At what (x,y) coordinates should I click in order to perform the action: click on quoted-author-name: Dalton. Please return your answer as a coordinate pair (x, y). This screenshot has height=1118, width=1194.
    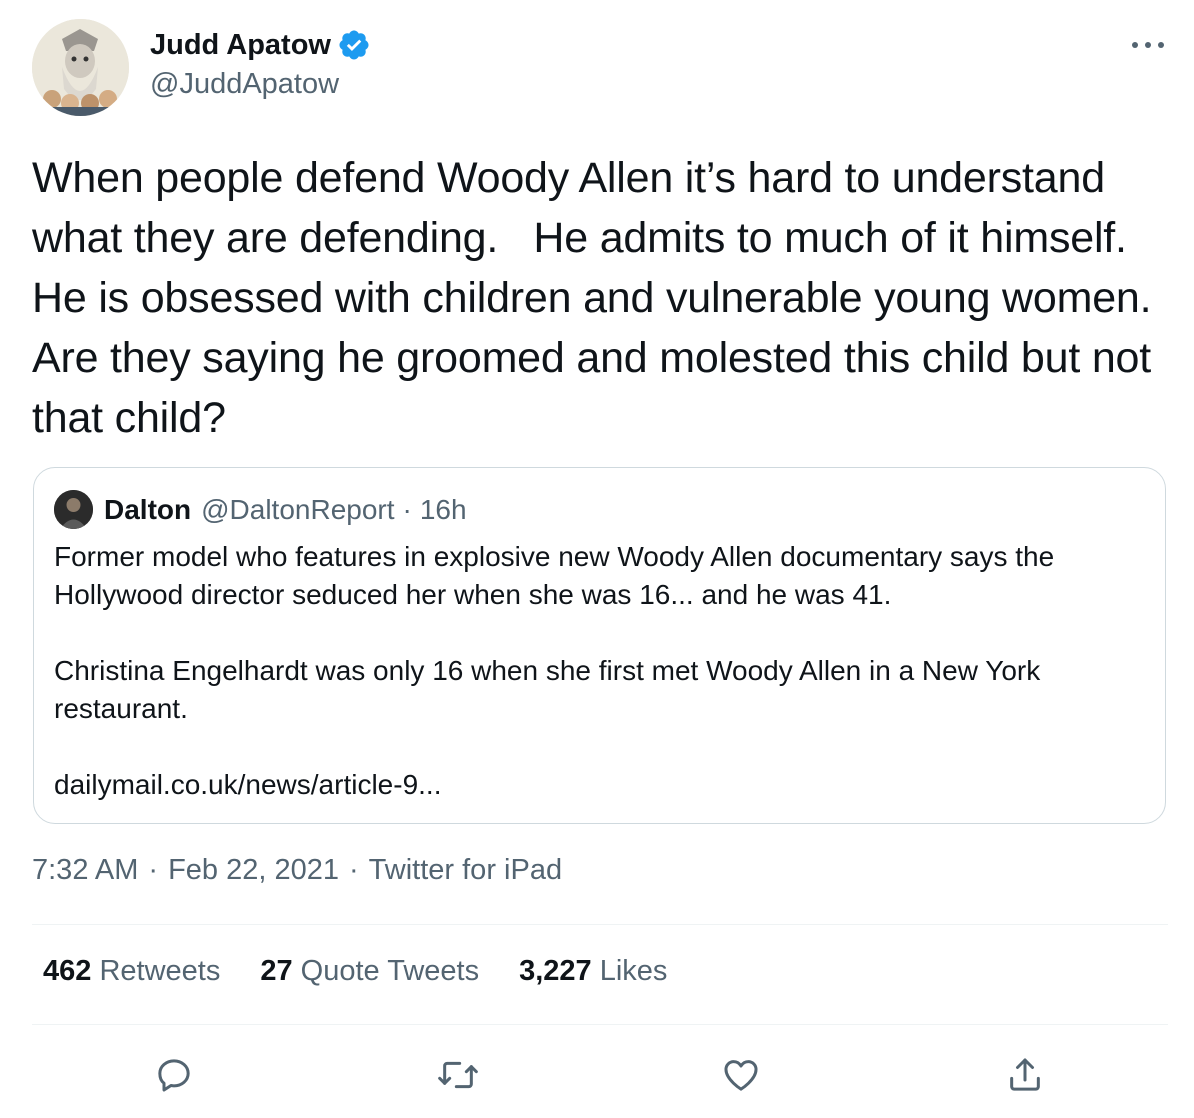
    Looking at the image, I should click on (148, 509).